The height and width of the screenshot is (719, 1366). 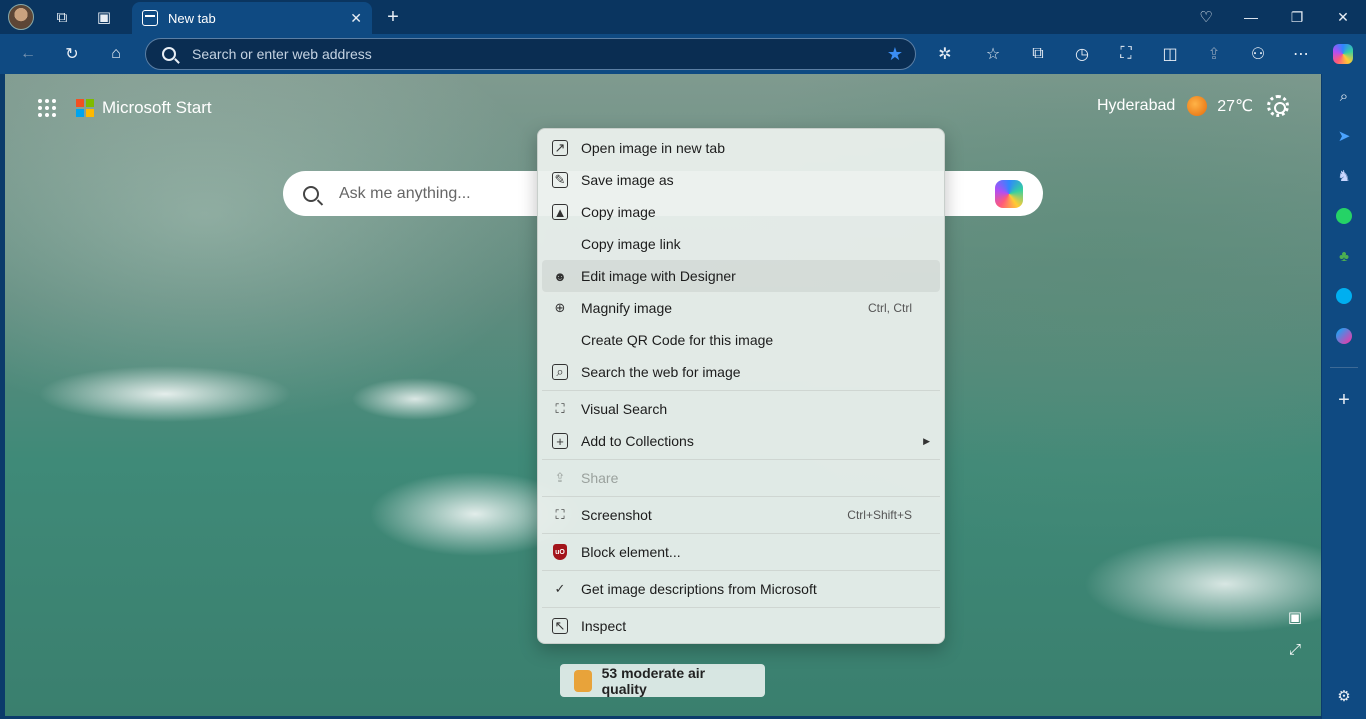 I want to click on menu-label: Search the web for image, so click(x=661, y=372).